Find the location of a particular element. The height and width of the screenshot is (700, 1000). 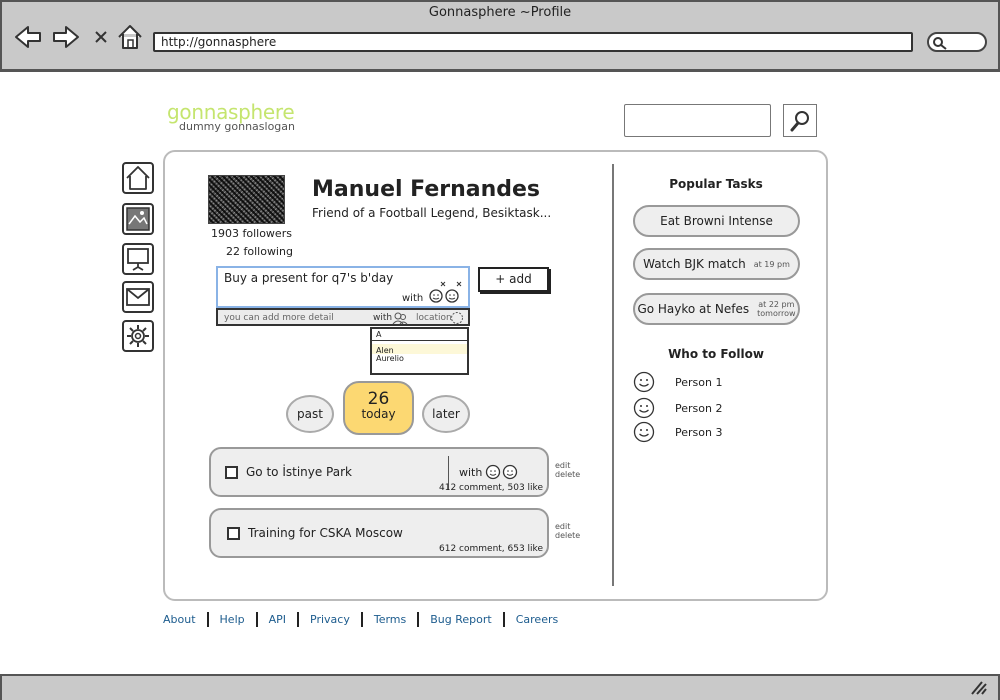

status-bar is located at coordinates (500, 687).